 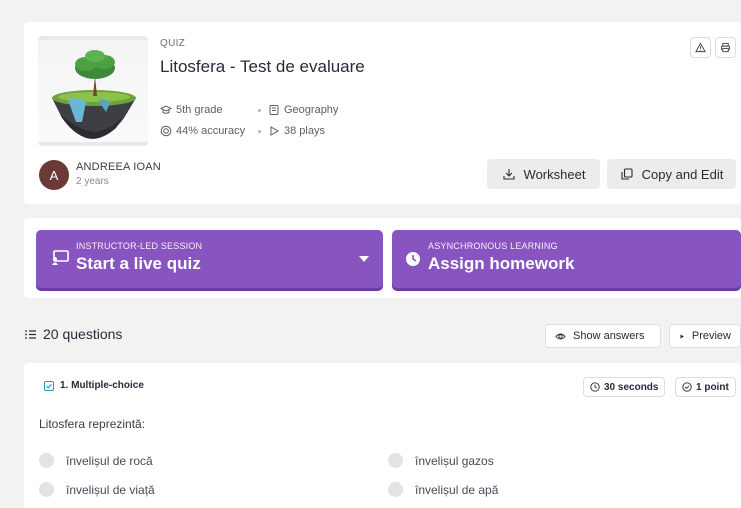 I want to click on check-circle-icon, so click(x=687, y=387).